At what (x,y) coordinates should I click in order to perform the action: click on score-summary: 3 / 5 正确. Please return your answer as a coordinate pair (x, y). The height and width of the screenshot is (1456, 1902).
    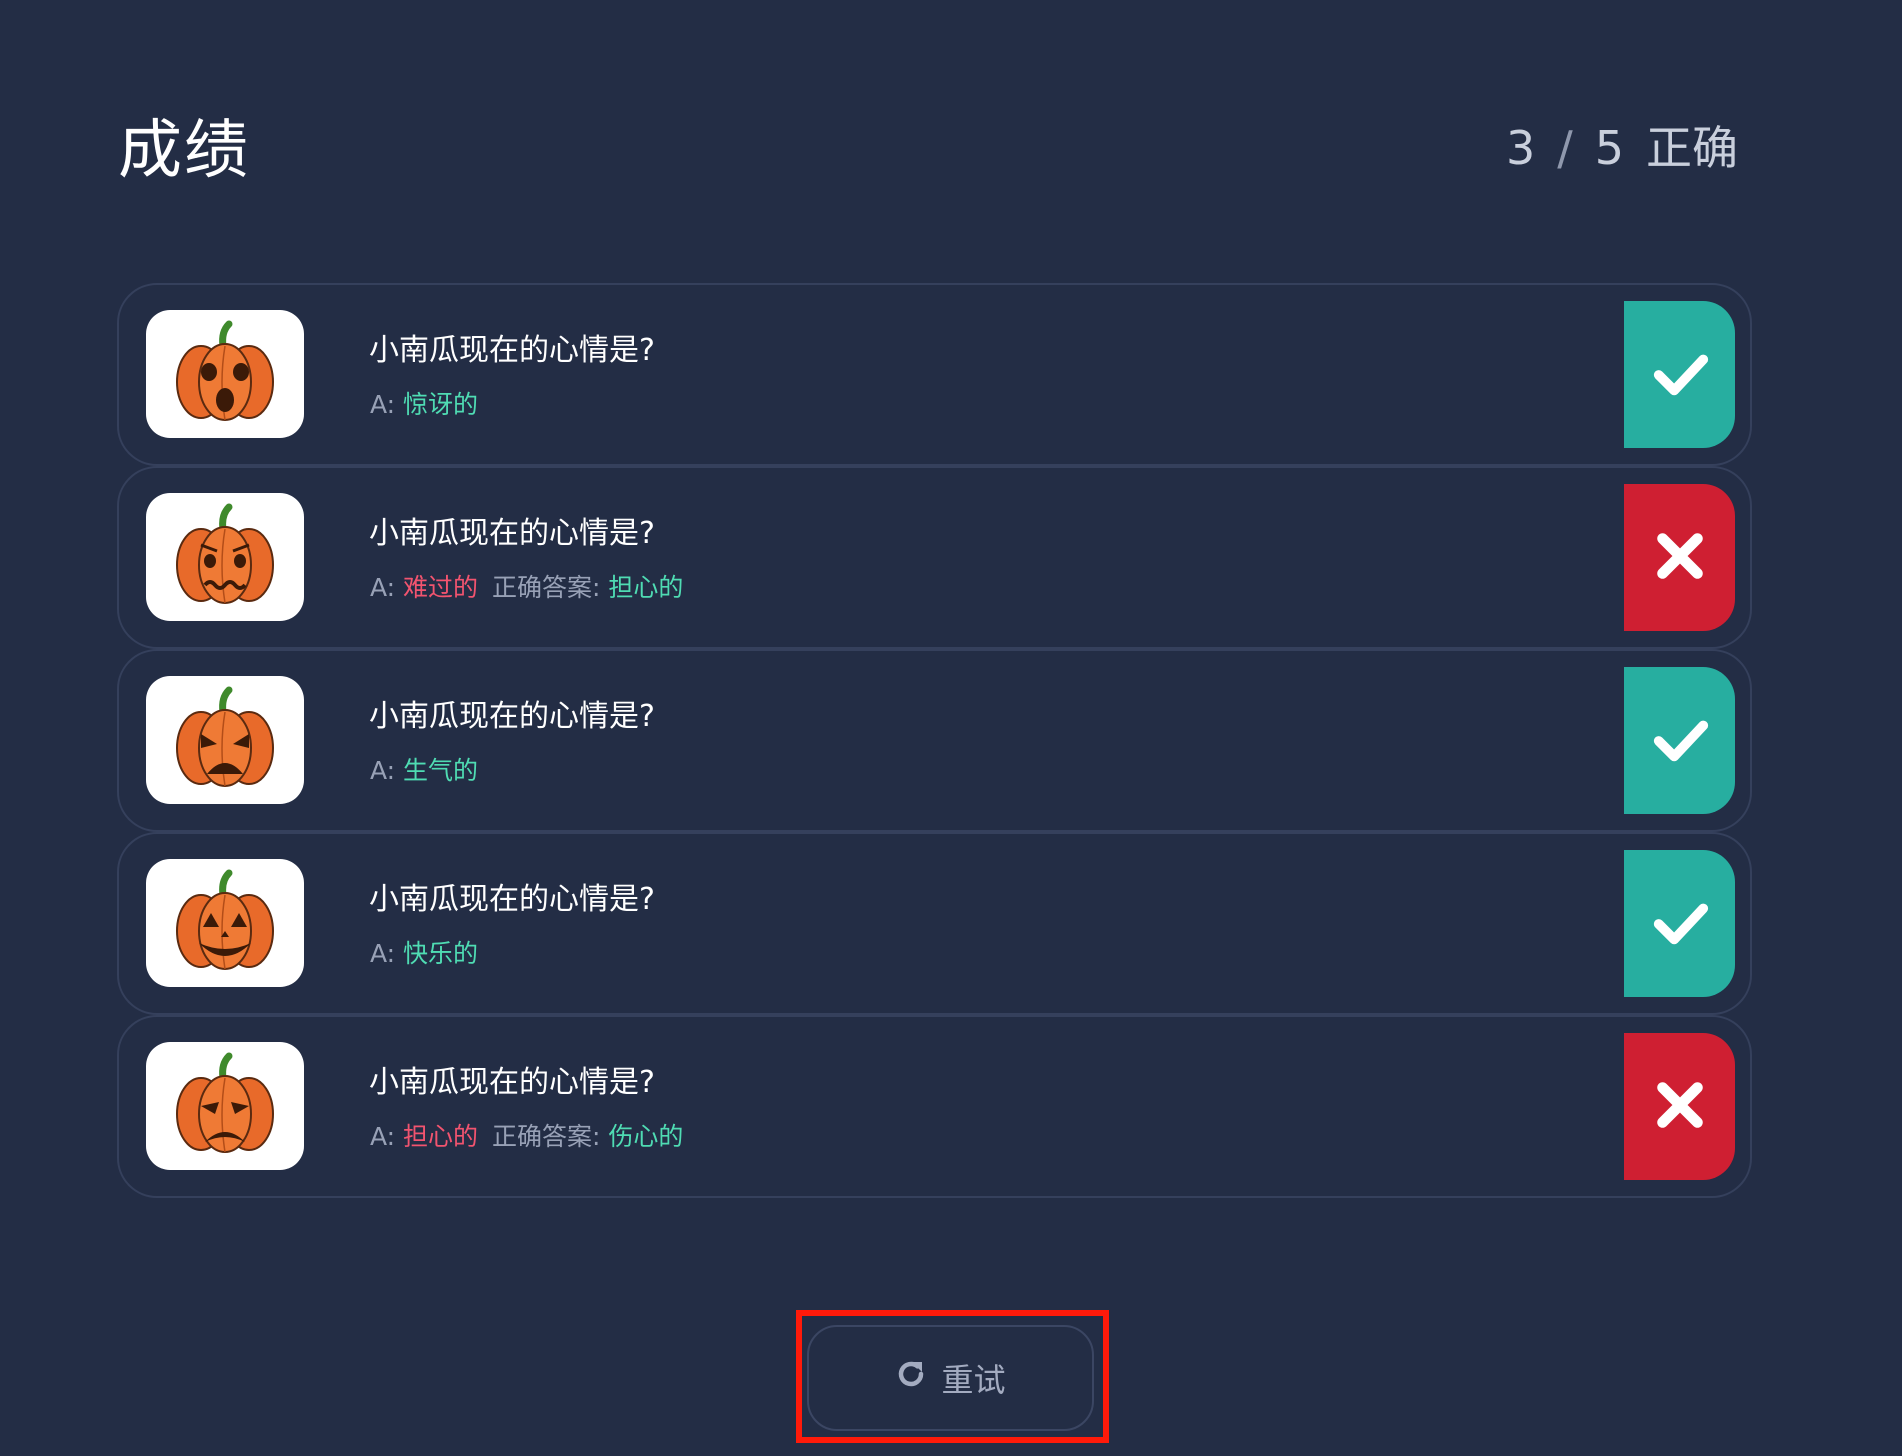
    Looking at the image, I should click on (1622, 145).